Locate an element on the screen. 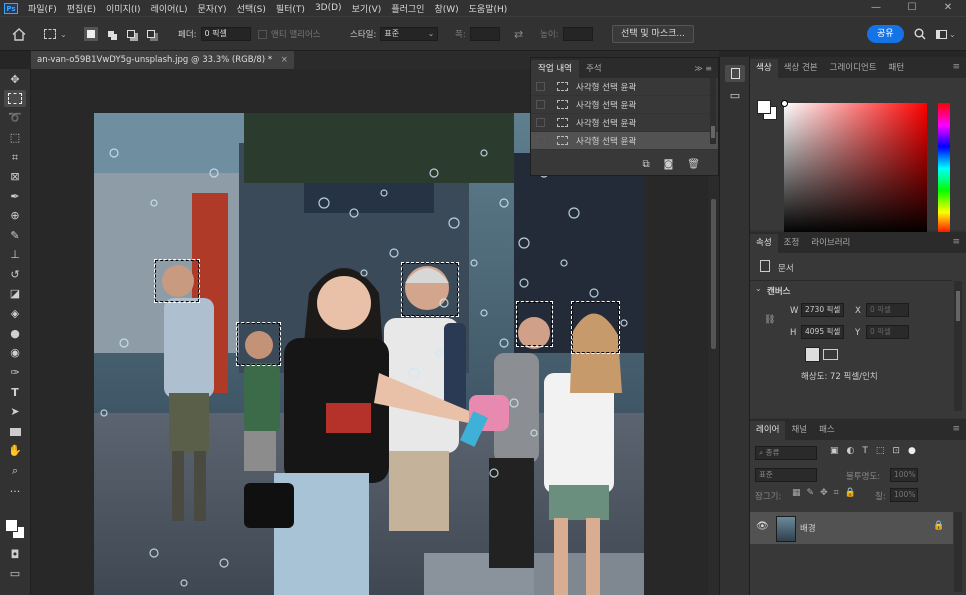 The height and width of the screenshot is (595, 966). landscape-orientation-icon is located at coordinates (830, 354).